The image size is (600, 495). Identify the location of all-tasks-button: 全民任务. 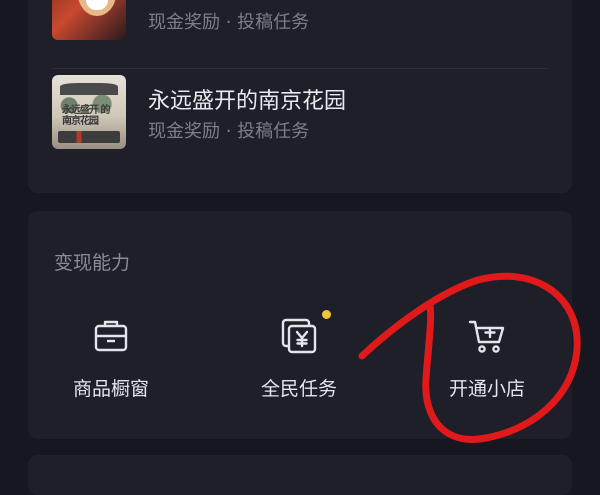
(299, 363).